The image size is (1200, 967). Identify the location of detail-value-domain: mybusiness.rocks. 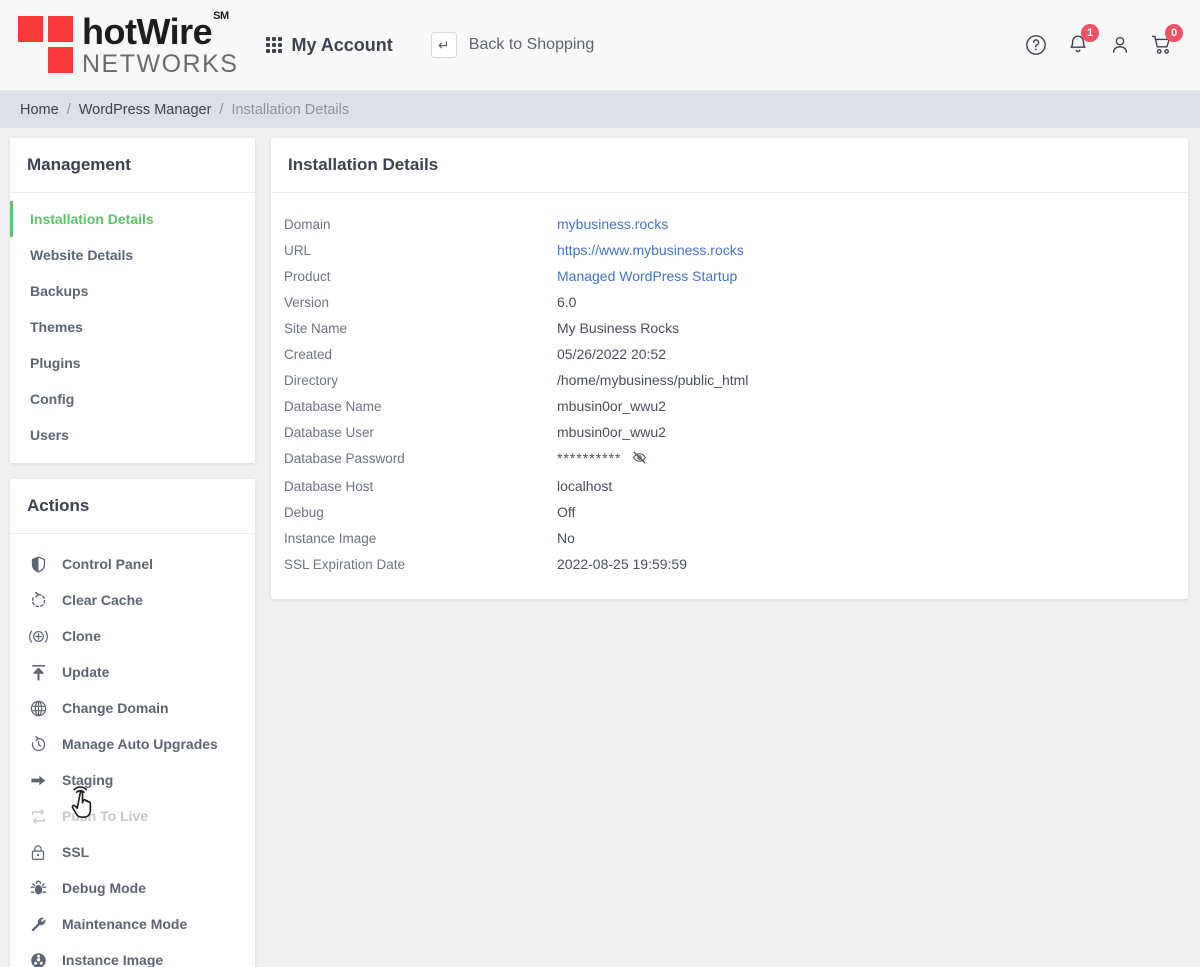
(612, 224).